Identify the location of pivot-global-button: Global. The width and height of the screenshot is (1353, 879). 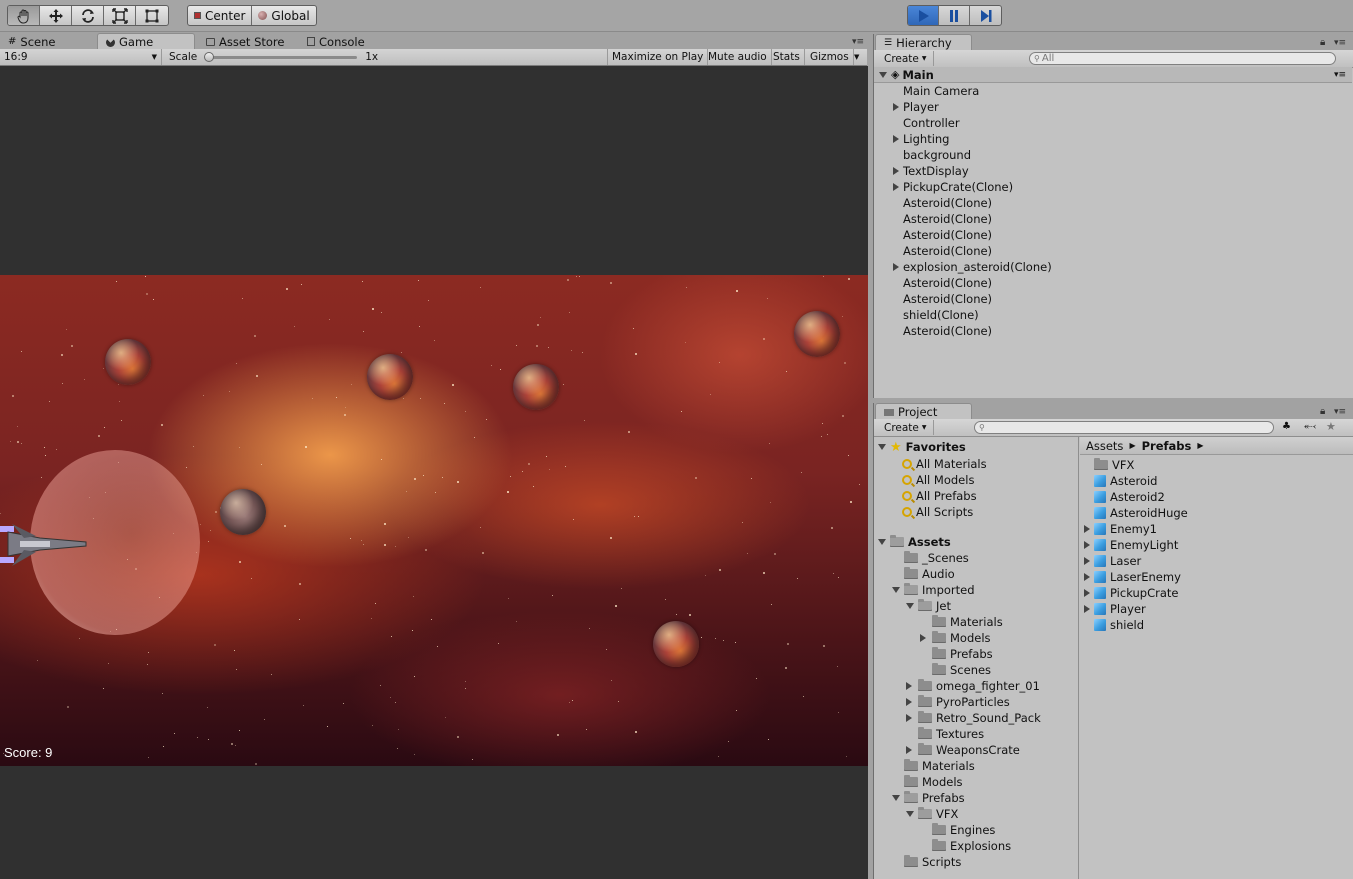
(283, 15).